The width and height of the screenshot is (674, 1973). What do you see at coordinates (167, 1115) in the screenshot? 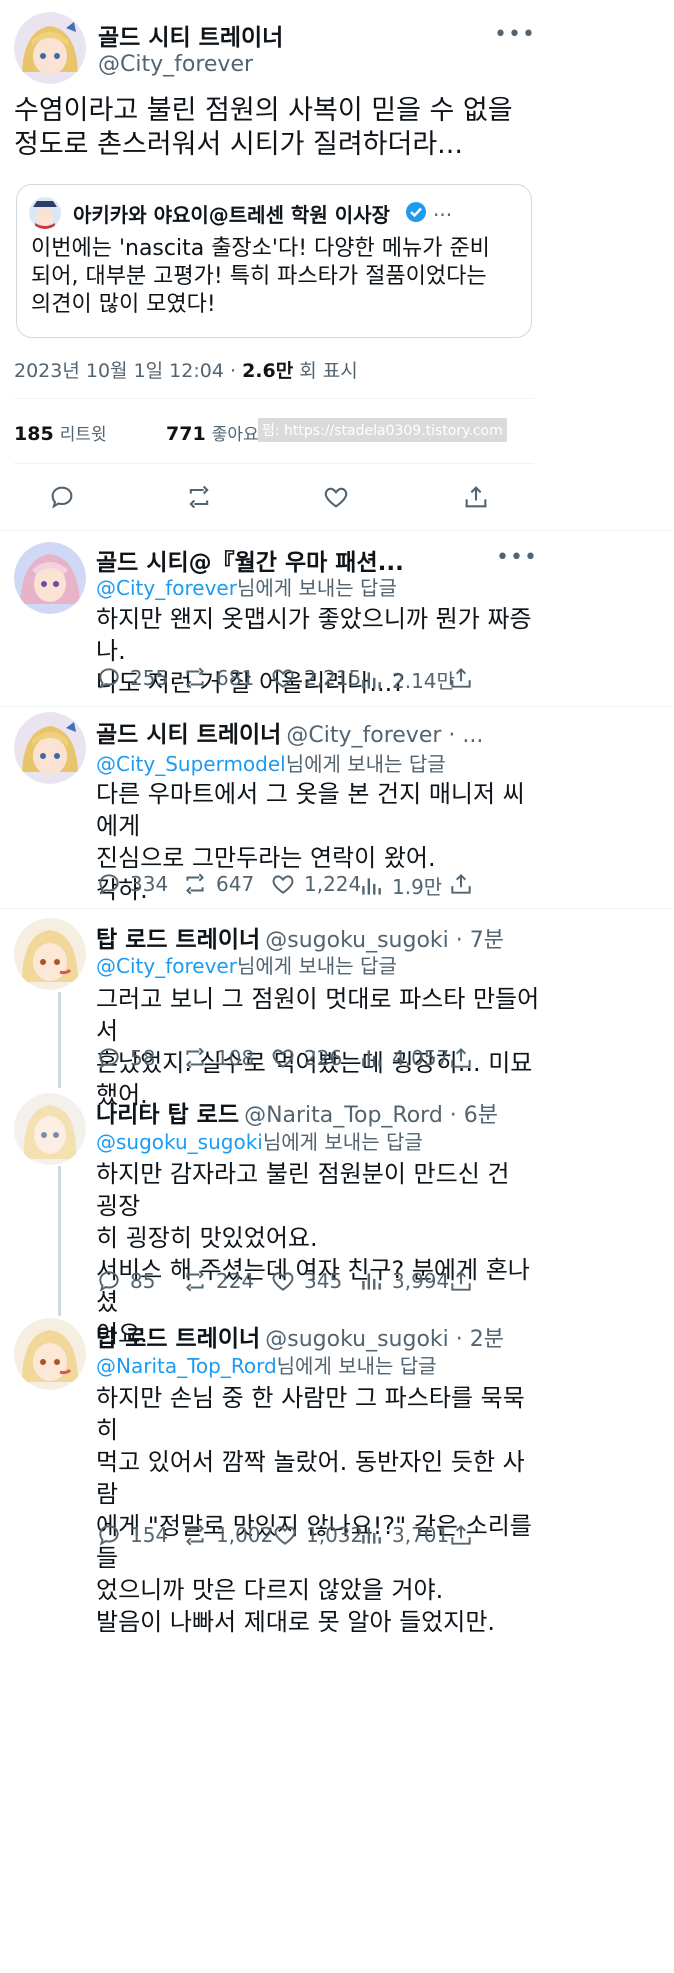
I see `reply-author-name: 나리타 탑 로드` at bounding box center [167, 1115].